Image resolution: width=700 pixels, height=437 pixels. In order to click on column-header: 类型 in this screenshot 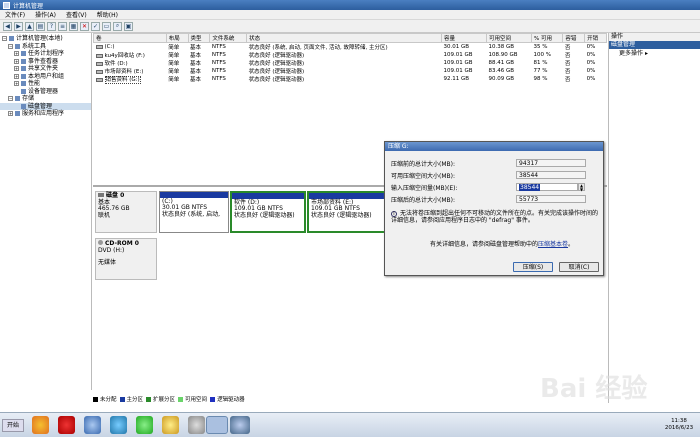, I will do `click(199, 38)`.